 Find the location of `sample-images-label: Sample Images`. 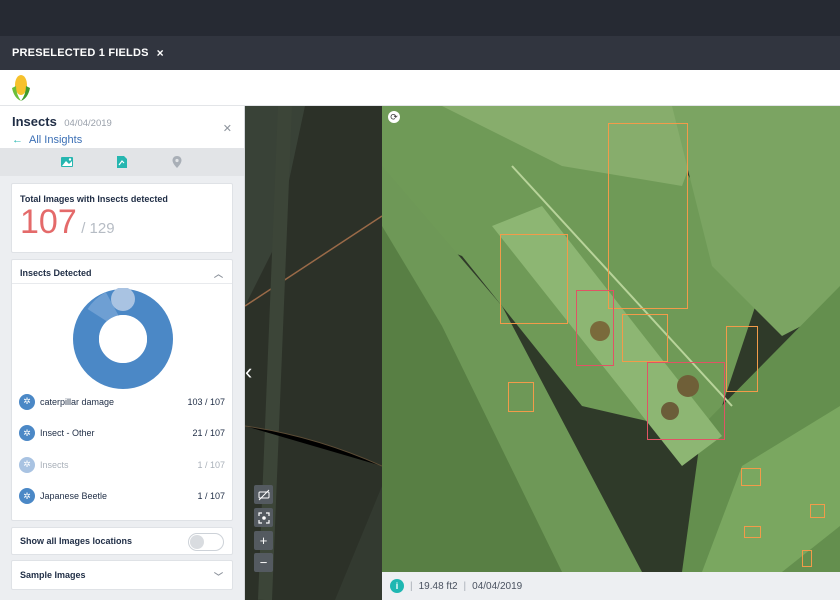

sample-images-label: Sample Images is located at coordinates (53, 575).